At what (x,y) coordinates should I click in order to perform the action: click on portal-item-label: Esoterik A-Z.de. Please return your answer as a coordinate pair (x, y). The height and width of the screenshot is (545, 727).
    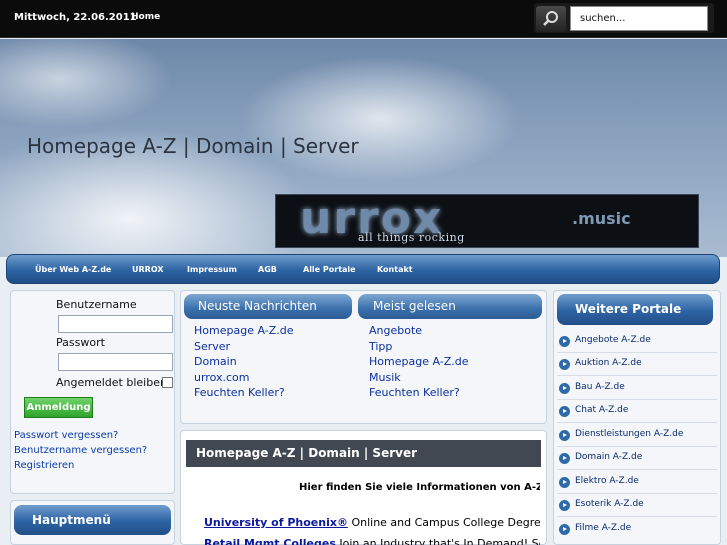
    Looking at the image, I should click on (609, 504).